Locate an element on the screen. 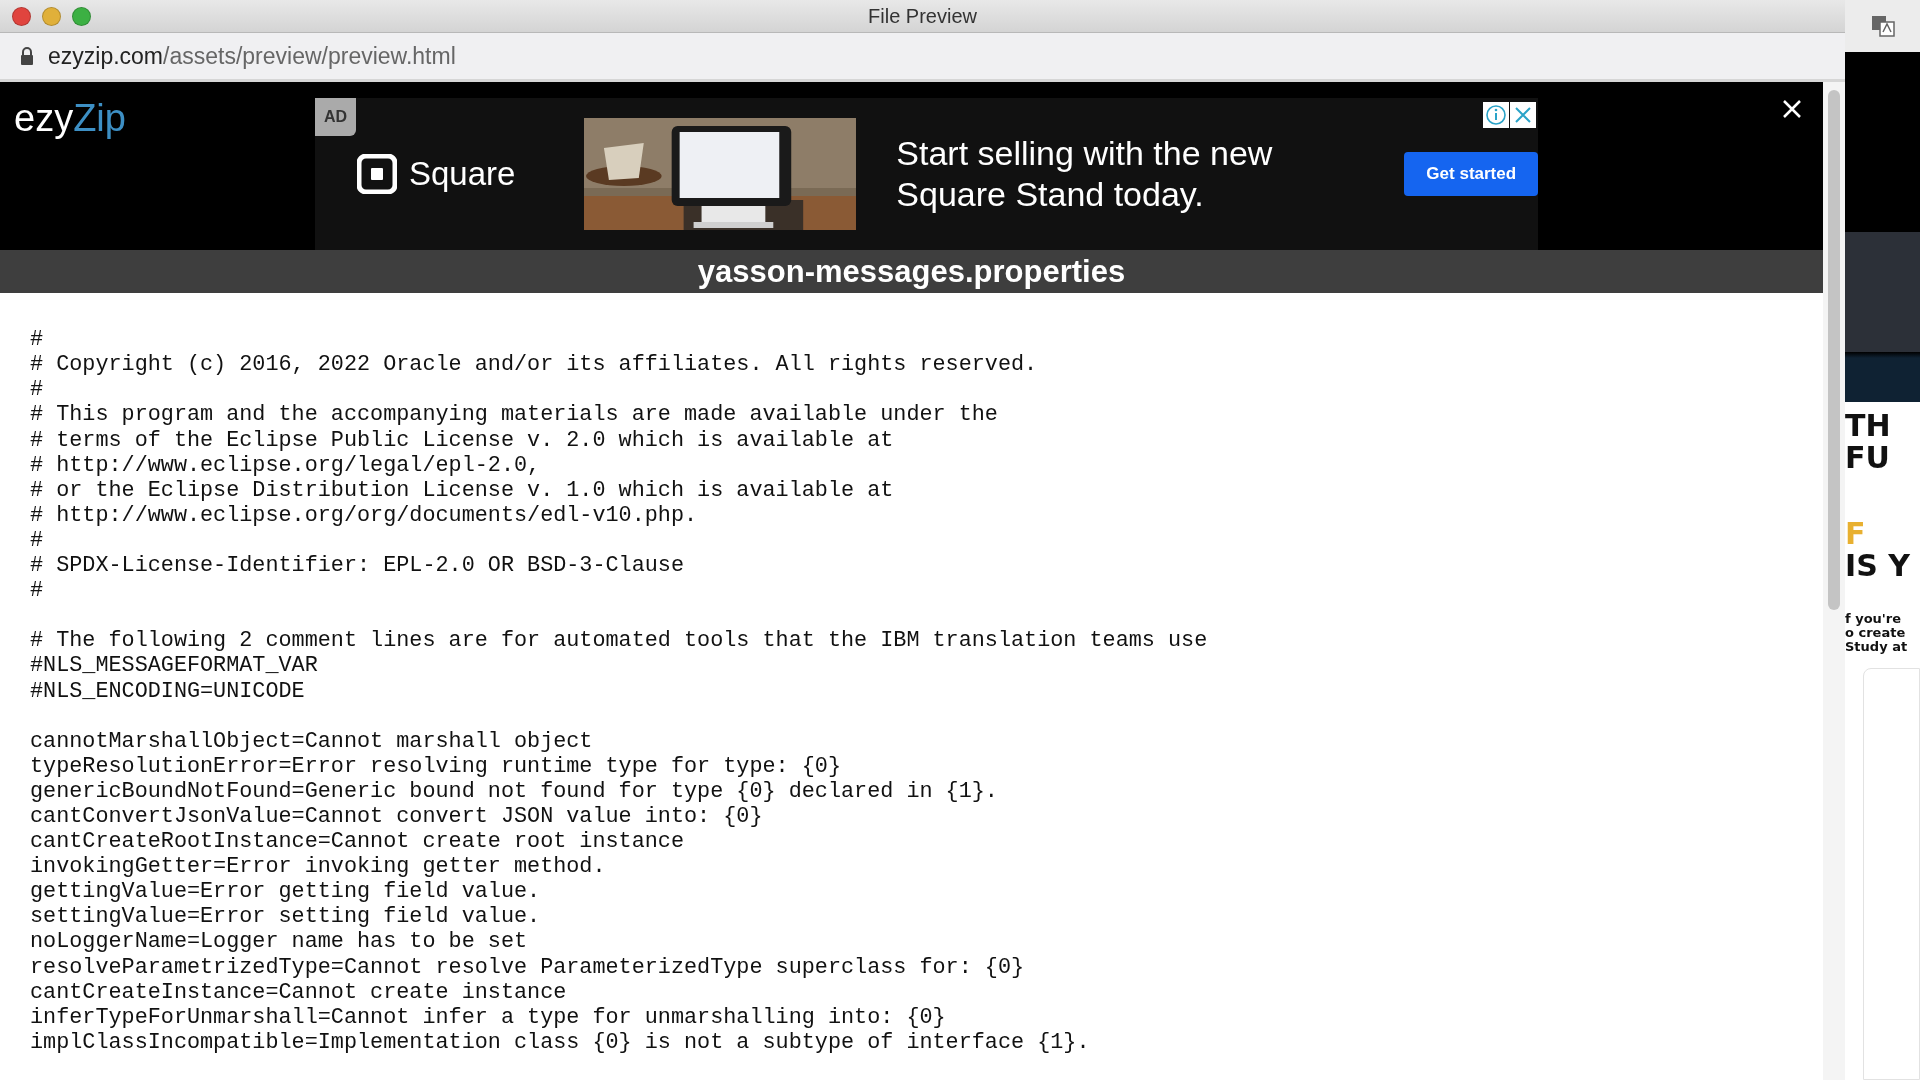 This screenshot has width=1920, height=1080. code-line: # The following 2 comment lines are for automated tools that the IBM translation teams use is located at coordinates (619, 641).